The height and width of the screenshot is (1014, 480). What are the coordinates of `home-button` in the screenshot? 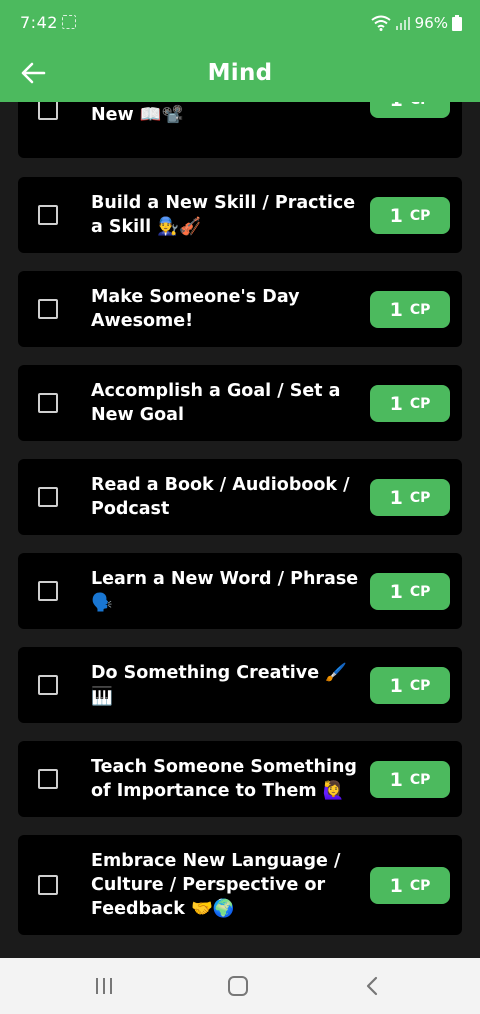 It's located at (238, 986).